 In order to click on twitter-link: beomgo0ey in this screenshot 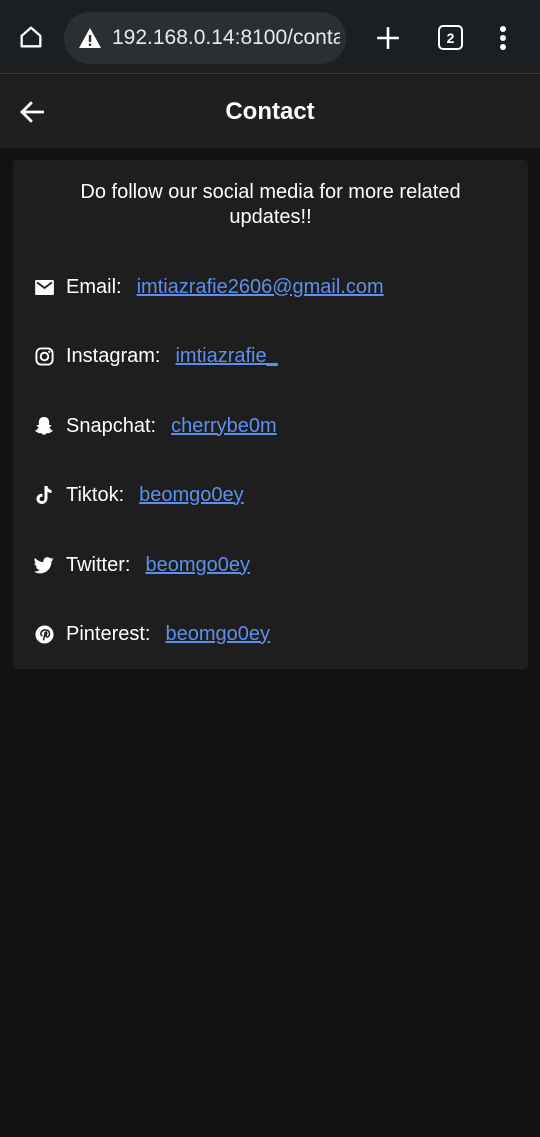, I will do `click(197, 565)`.